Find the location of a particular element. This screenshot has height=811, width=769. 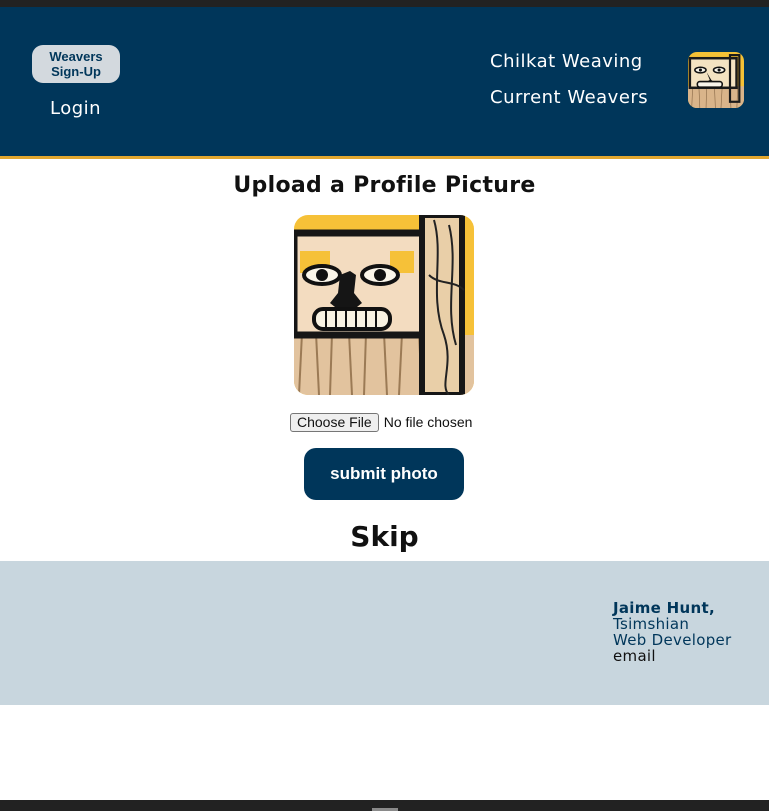

page-title: Upload a Profile Picture is located at coordinates (384, 185).